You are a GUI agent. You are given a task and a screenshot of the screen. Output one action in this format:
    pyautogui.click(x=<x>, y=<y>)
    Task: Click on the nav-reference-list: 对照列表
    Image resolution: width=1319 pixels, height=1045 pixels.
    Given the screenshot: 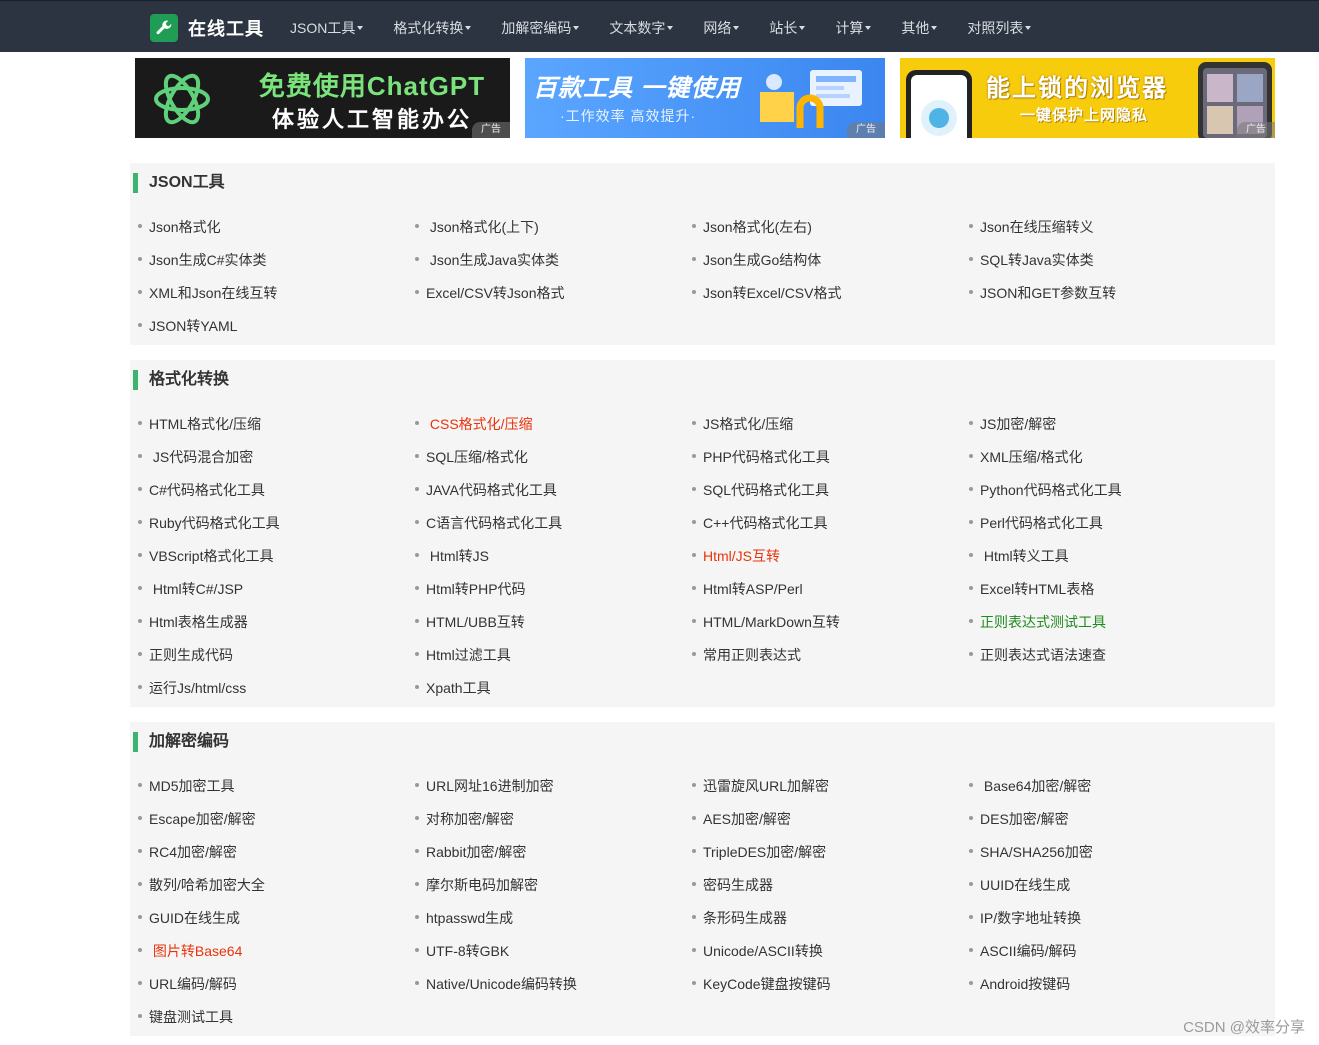 What is the action you would take?
    pyautogui.click(x=999, y=27)
    